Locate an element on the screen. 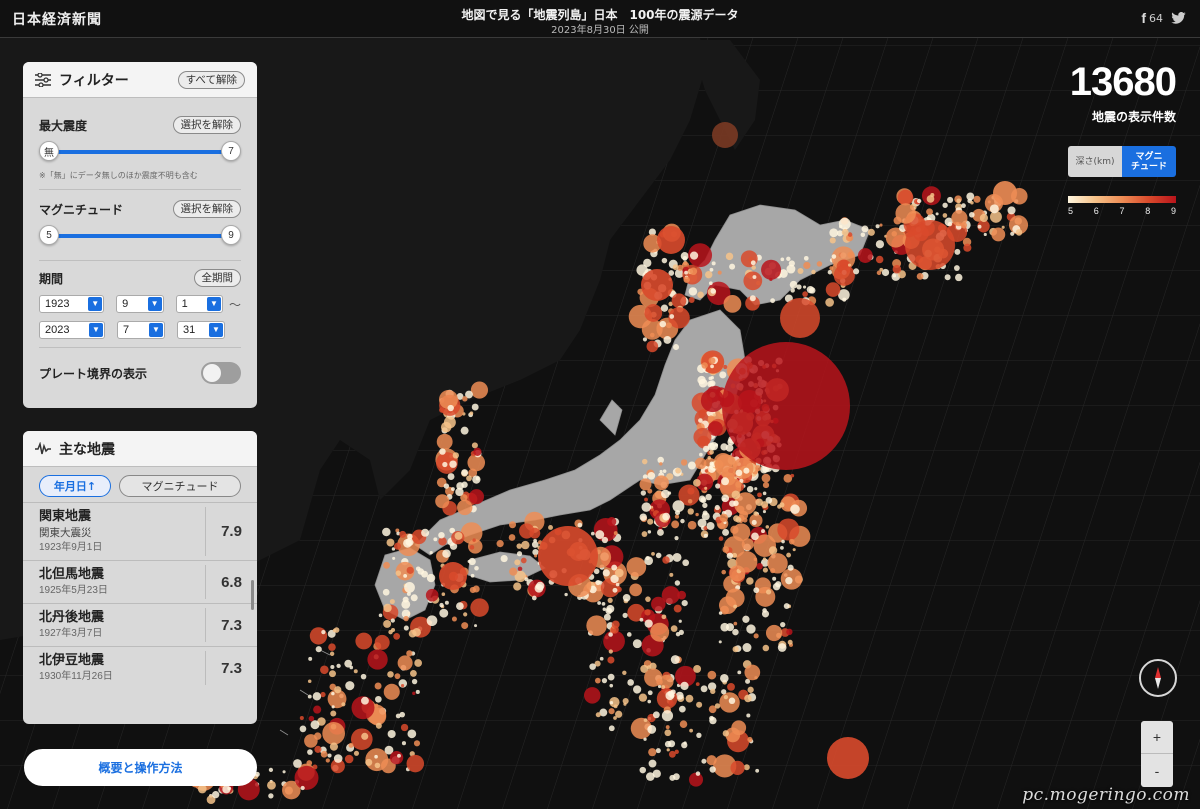 This screenshot has height=809, width=1200. facebook-share: f 64 is located at coordinates (1152, 18).